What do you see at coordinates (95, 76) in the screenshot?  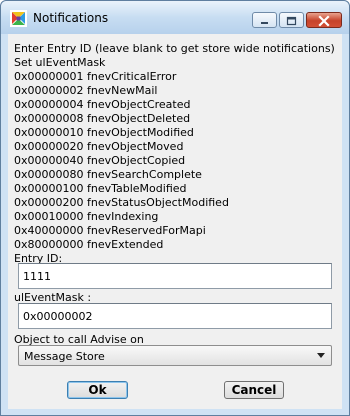 I see `event-mask-item: 0x00000001 fnevCriticalError` at bounding box center [95, 76].